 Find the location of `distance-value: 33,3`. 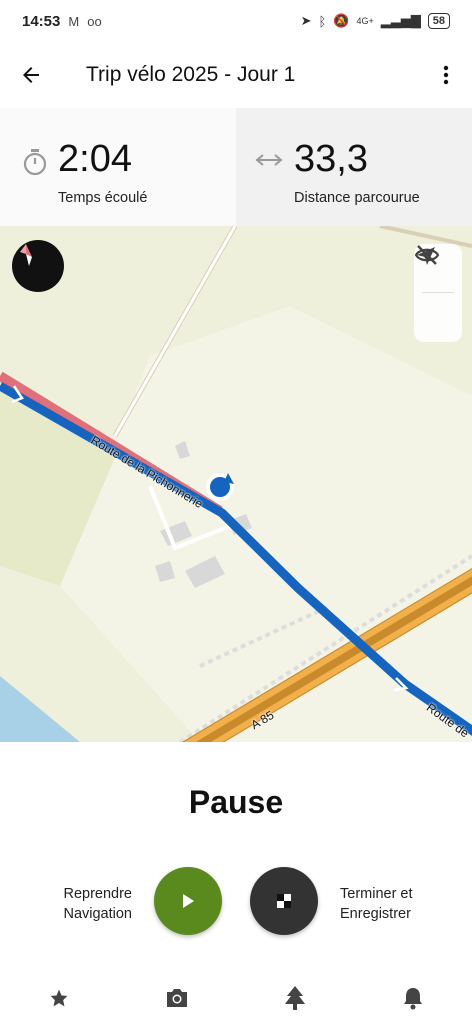

distance-value: 33,3 is located at coordinates (331, 159).